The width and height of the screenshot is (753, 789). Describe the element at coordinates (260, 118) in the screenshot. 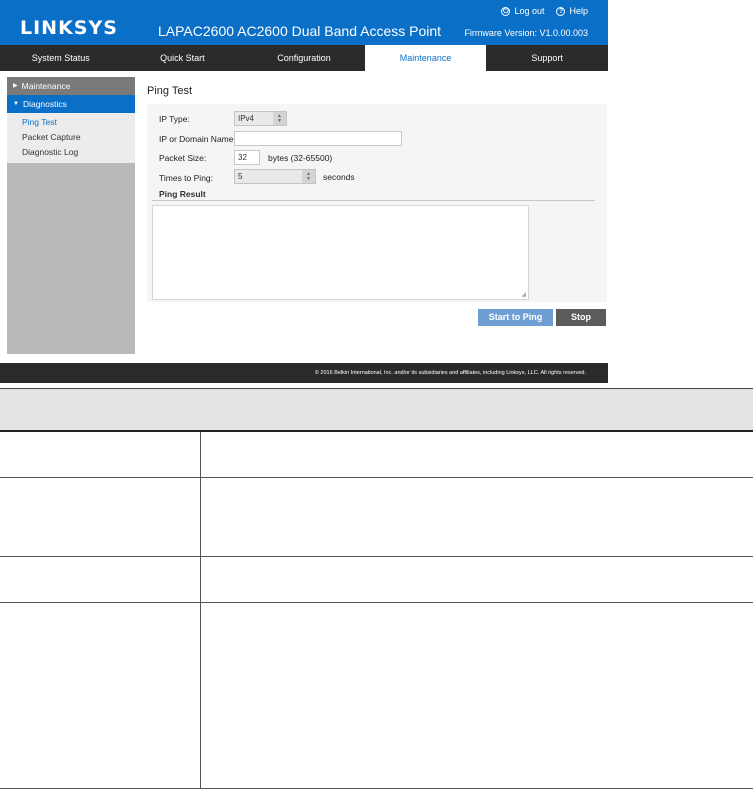

I see `ip-type-select: IPv4 ▲ ▼` at that location.